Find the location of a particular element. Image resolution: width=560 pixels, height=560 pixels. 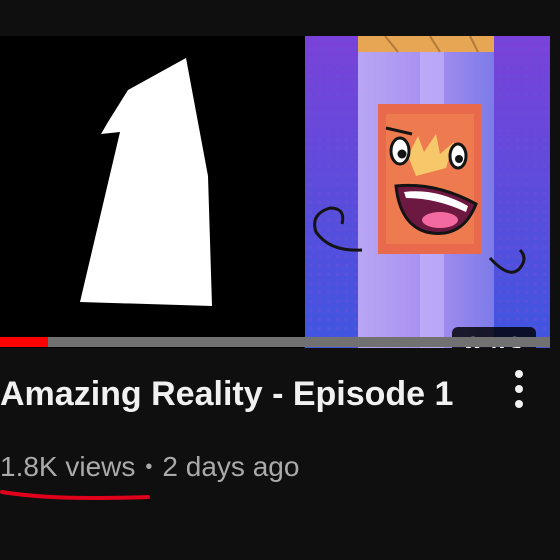

video-metadata: 1.8K views • 2 days ago is located at coordinates (149, 467).